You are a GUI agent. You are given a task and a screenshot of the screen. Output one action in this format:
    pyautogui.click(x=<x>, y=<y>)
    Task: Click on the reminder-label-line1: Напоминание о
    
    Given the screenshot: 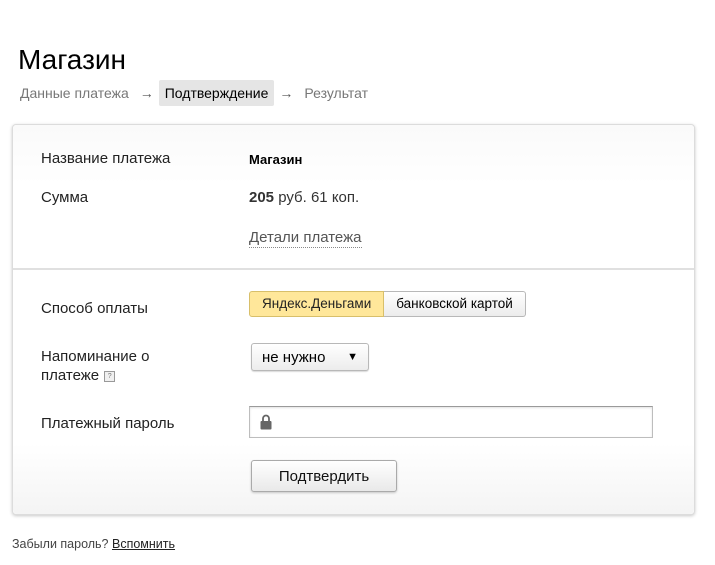 What is the action you would take?
    pyautogui.click(x=95, y=356)
    